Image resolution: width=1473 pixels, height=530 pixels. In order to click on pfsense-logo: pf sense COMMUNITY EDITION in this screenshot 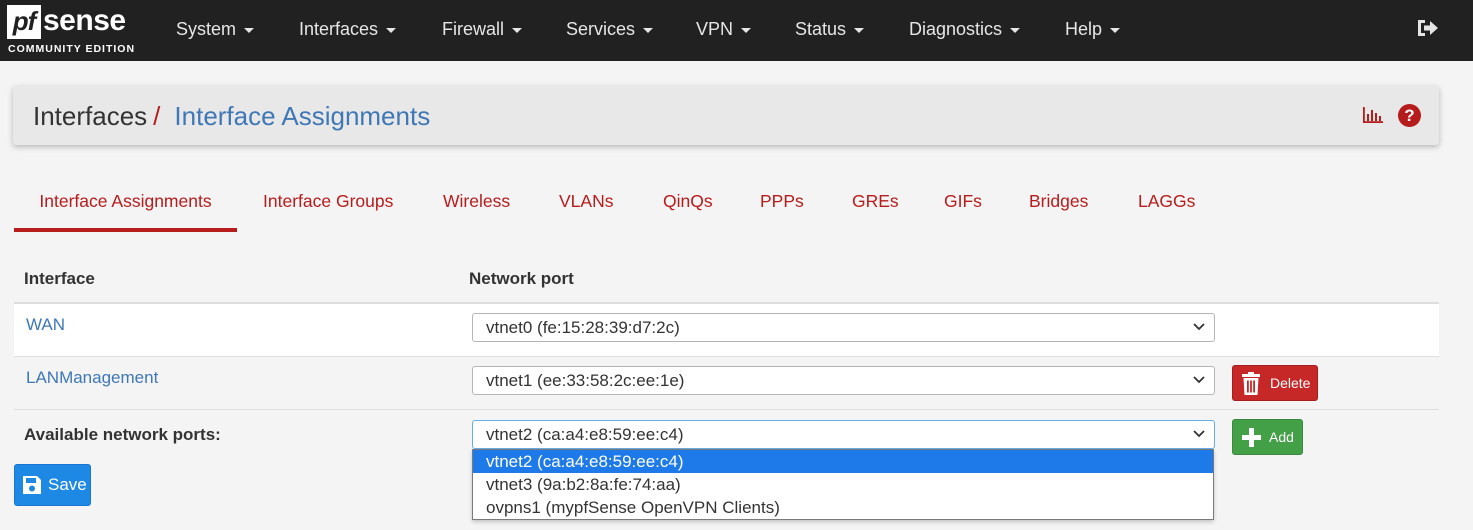, I will do `click(74, 30)`.